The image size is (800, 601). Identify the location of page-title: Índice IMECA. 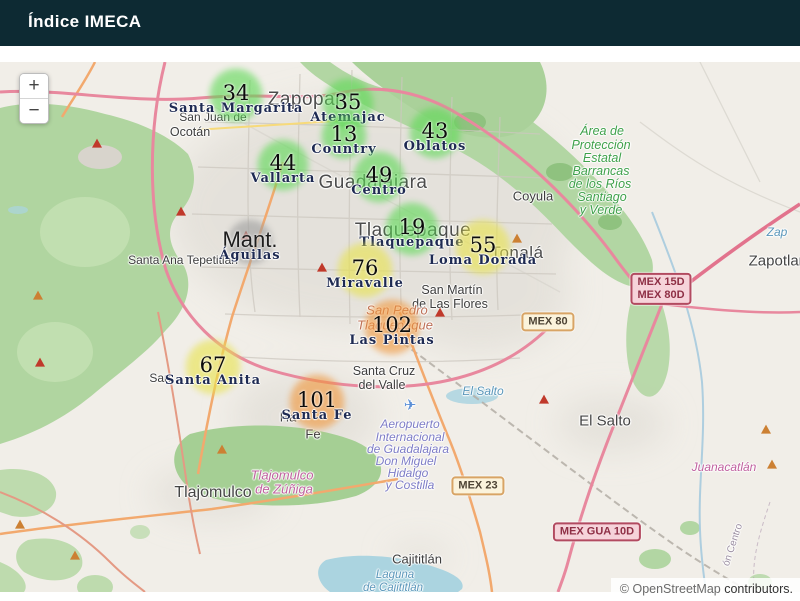
(85, 21).